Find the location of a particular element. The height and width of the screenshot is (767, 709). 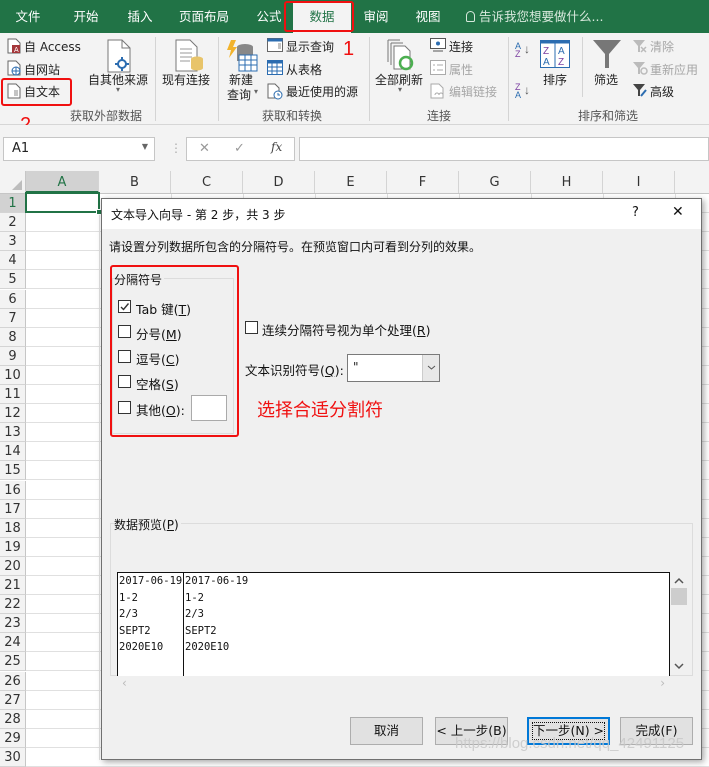

row-header-2: 2 is located at coordinates (13, 223).